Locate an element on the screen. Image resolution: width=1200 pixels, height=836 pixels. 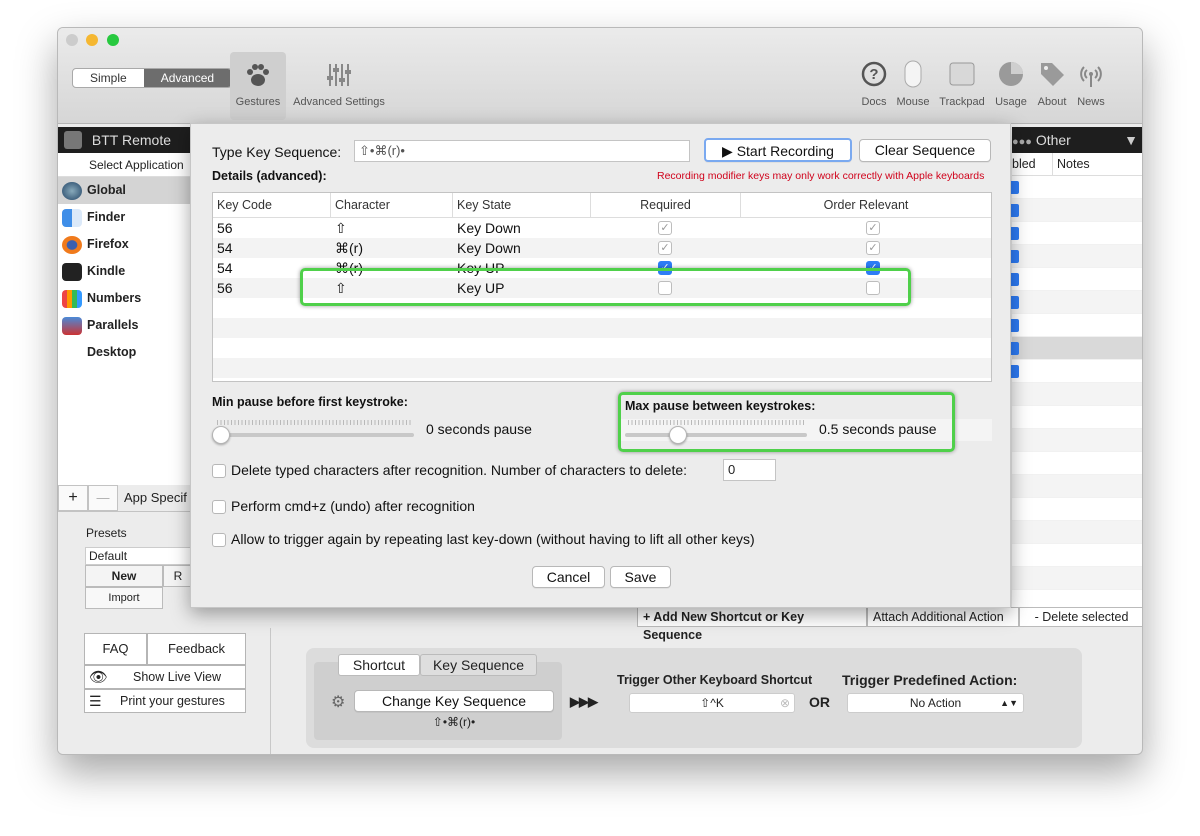
table-row: 56 ⇧ Key Down ✓ ✓ is located at coordinates (602, 228).